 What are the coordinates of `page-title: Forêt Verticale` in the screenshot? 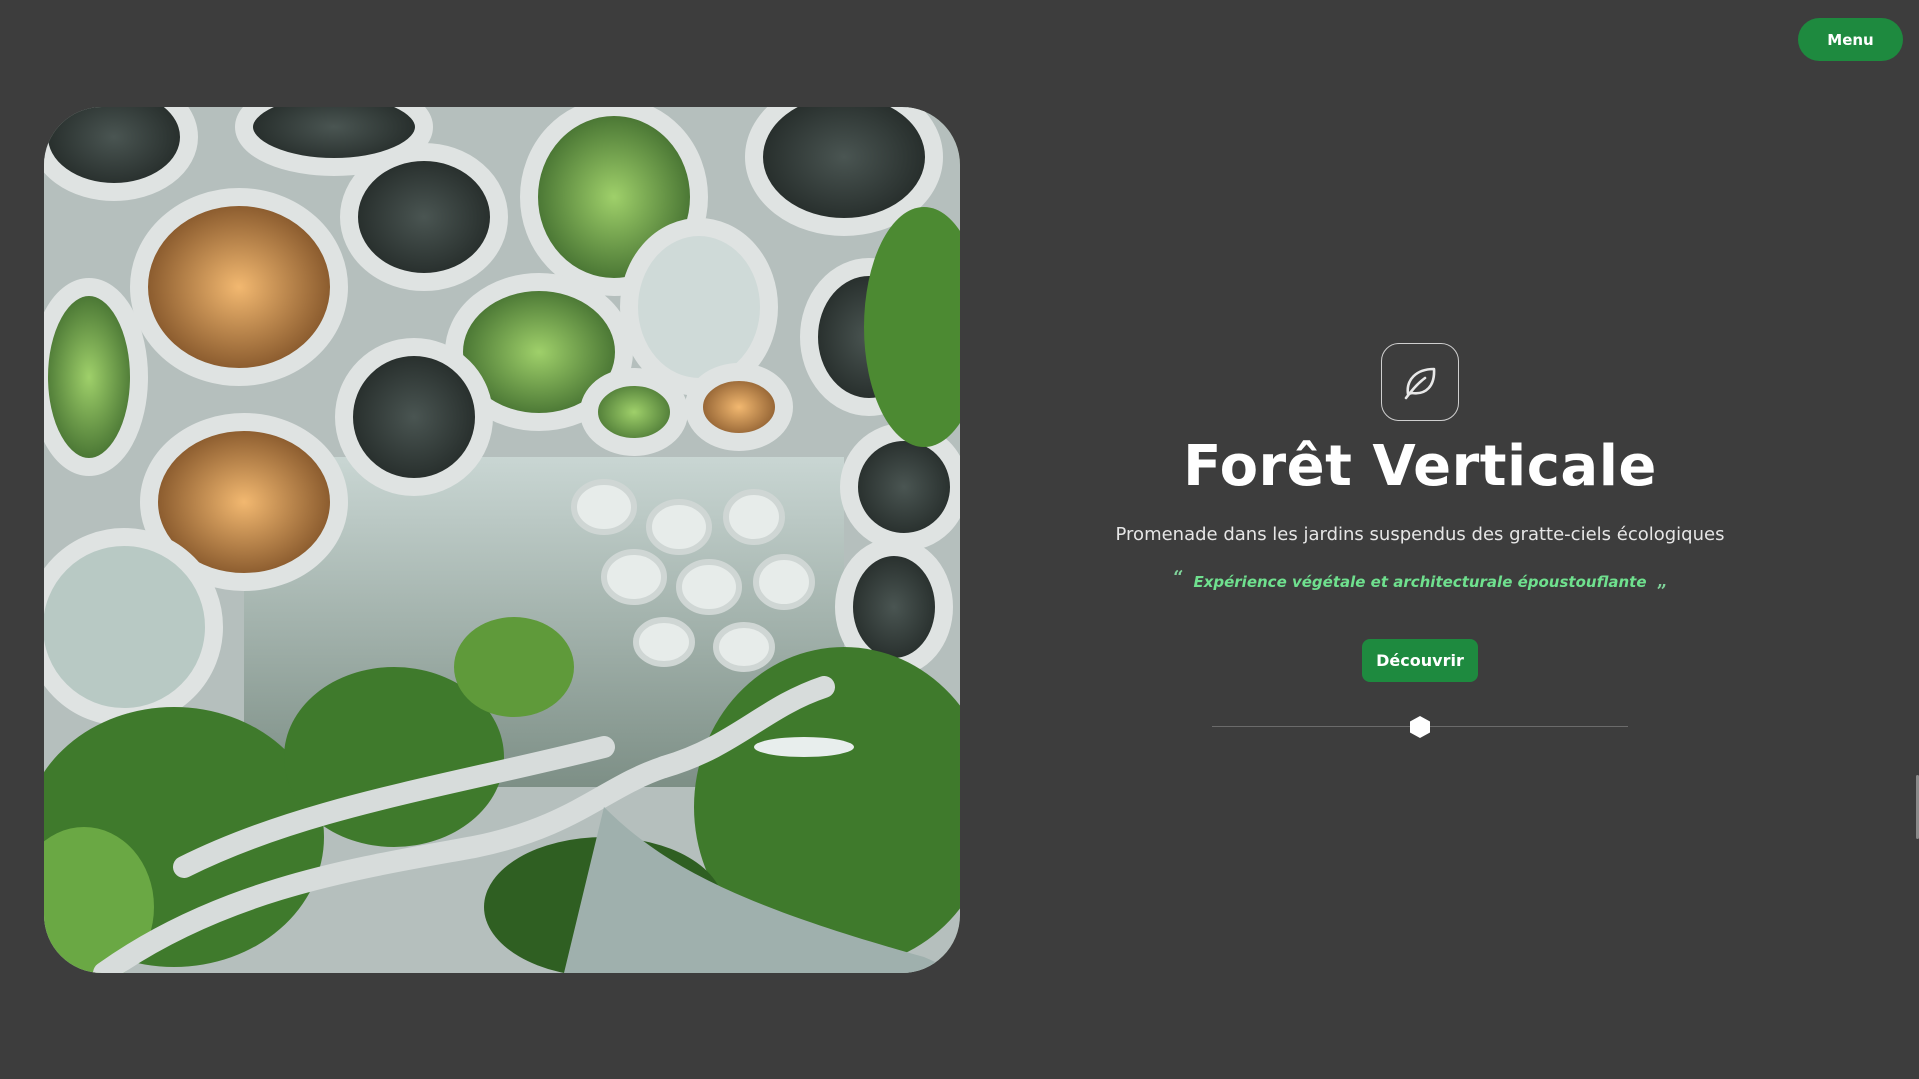 It's located at (1420, 466).